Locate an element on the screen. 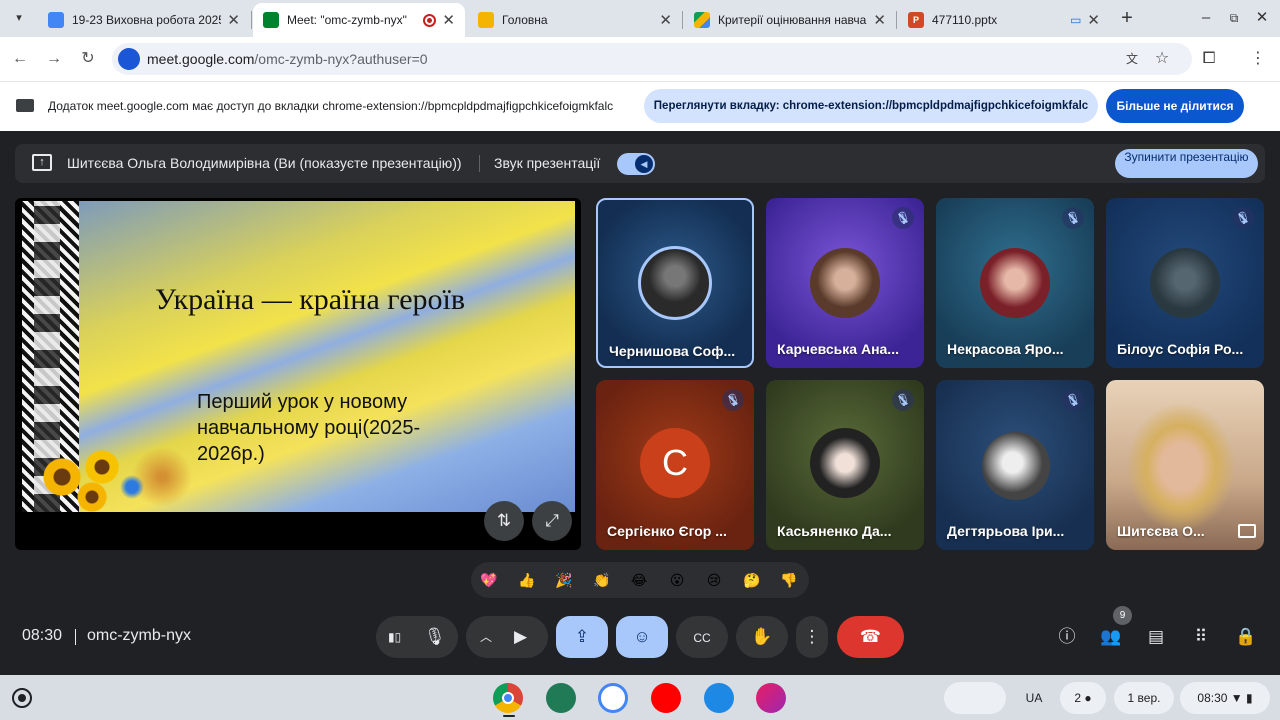 This screenshot has width=1280, height=720. tab-search-button: ▾ is located at coordinates (19, 18).